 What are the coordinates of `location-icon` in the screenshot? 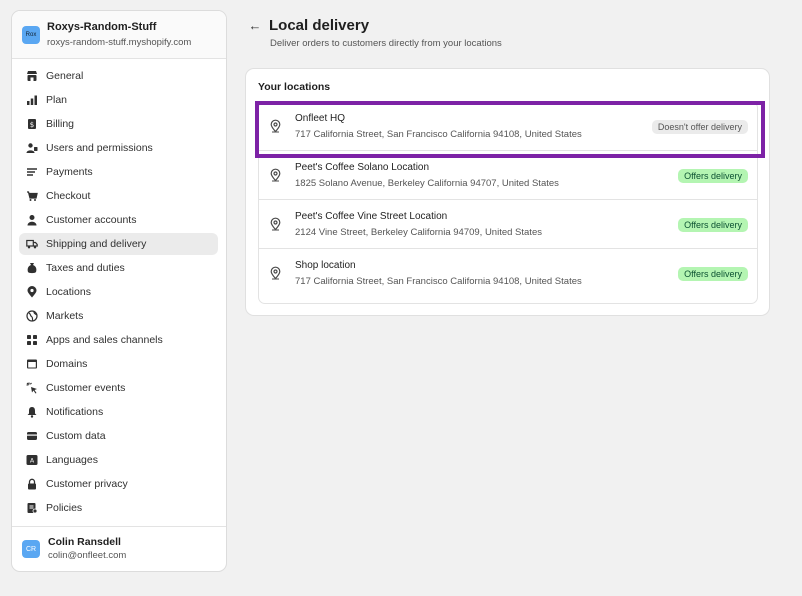 It's located at (31, 292).